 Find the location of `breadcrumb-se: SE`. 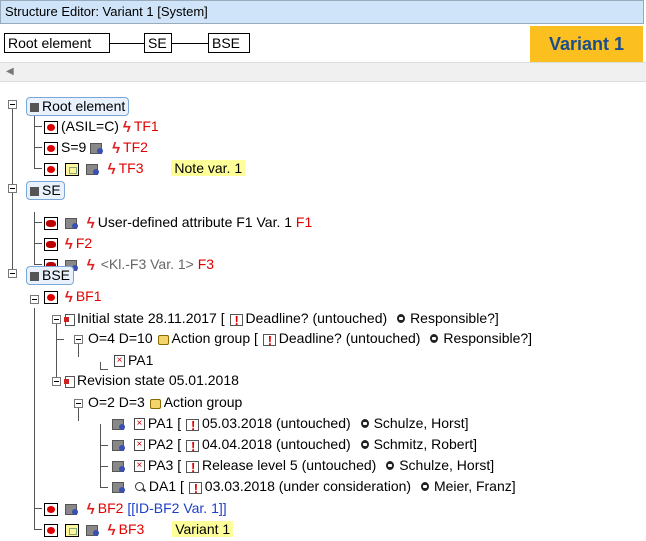

breadcrumb-se: SE is located at coordinates (158, 43).